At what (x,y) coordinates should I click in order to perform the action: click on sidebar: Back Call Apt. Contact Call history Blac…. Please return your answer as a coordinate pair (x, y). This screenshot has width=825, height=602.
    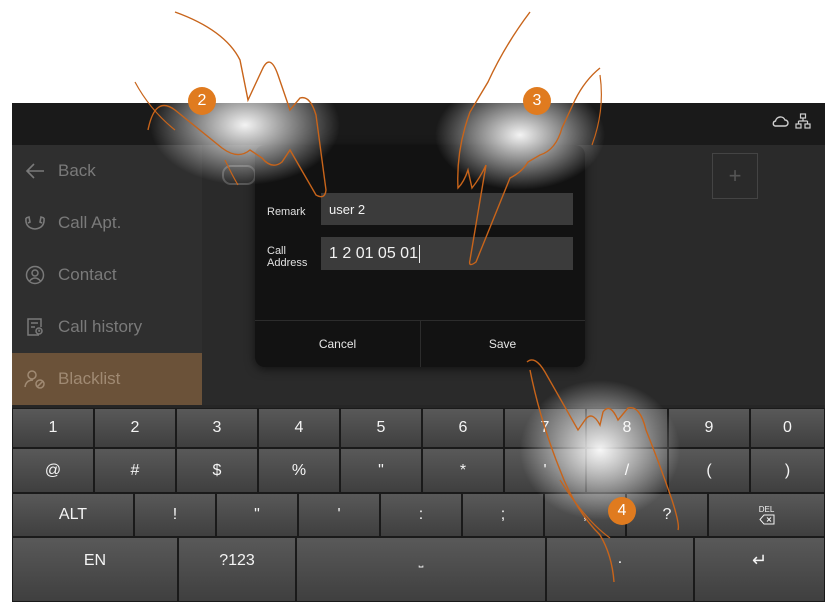
    Looking at the image, I should click on (107, 275).